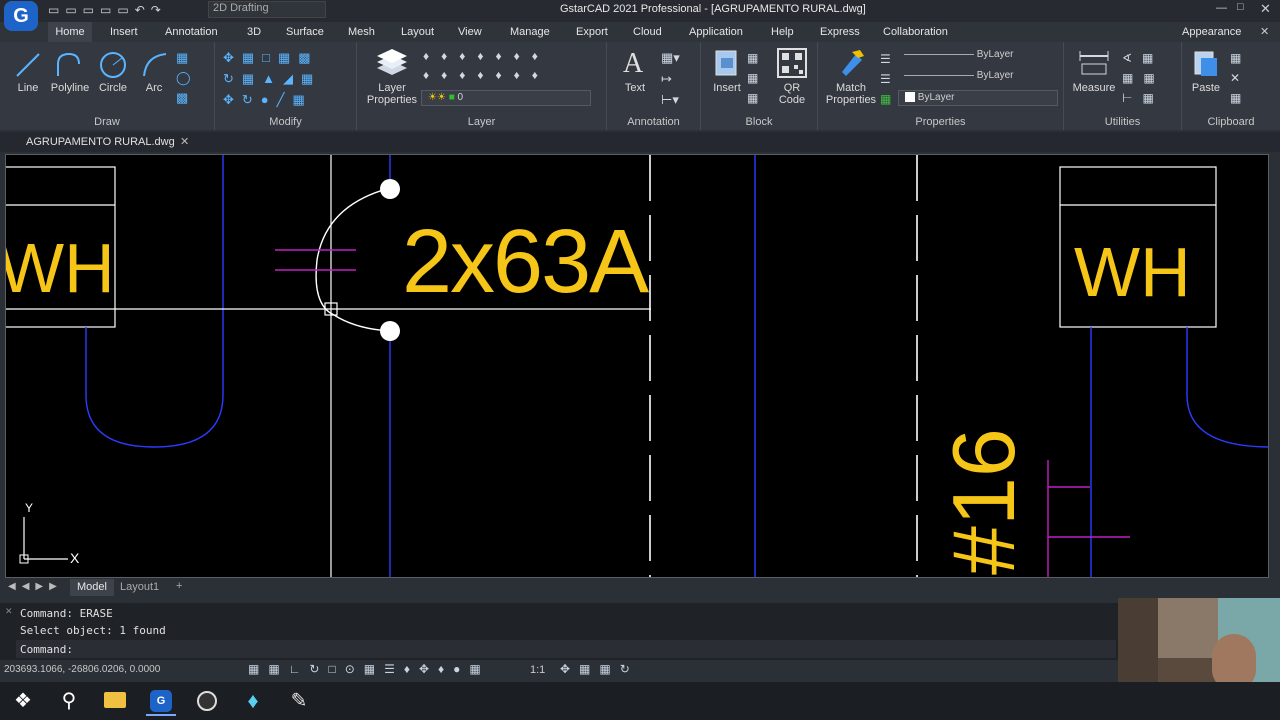  I want to click on tab-cloud: Cloud, so click(647, 32).